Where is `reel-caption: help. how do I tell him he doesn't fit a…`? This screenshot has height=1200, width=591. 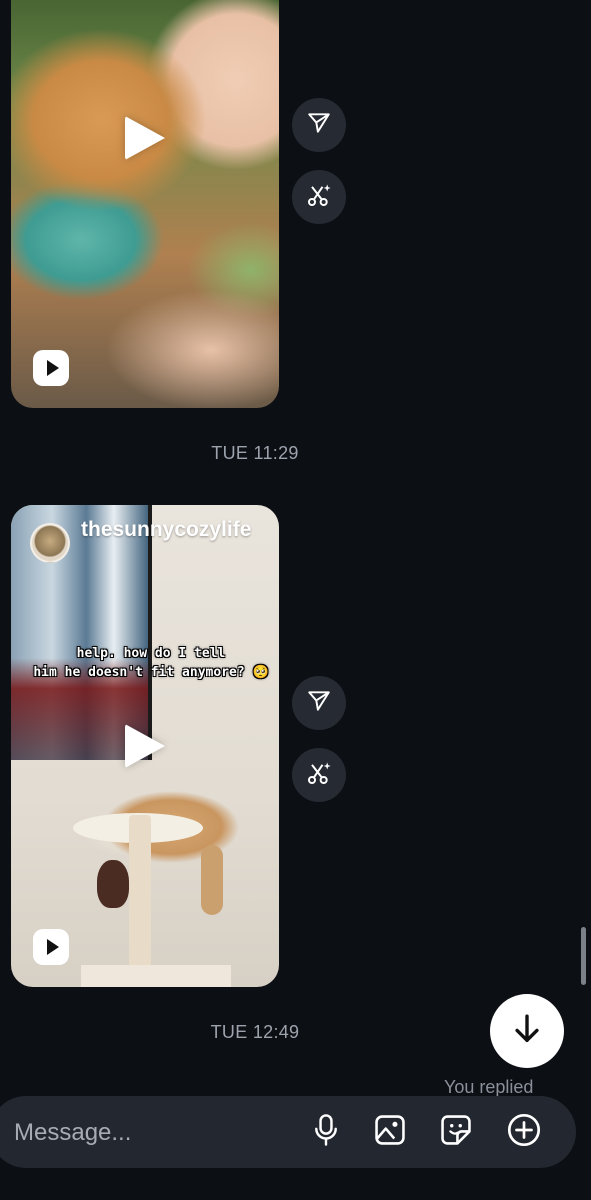
reel-caption: help. how do I tell him he doesn't fit a… is located at coordinates (151, 663).